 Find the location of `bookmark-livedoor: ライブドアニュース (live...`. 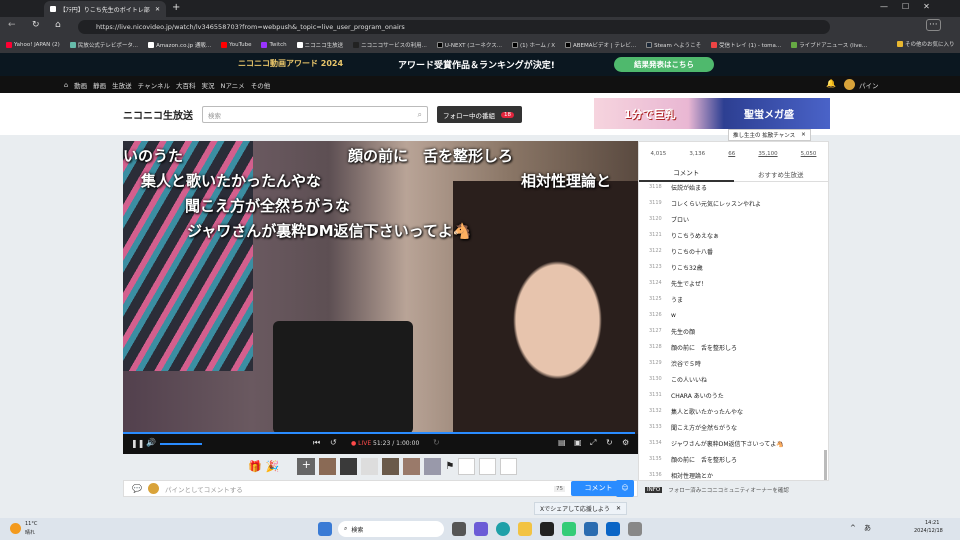

bookmark-livedoor: ライブドアニュース (live... is located at coordinates (829, 45).